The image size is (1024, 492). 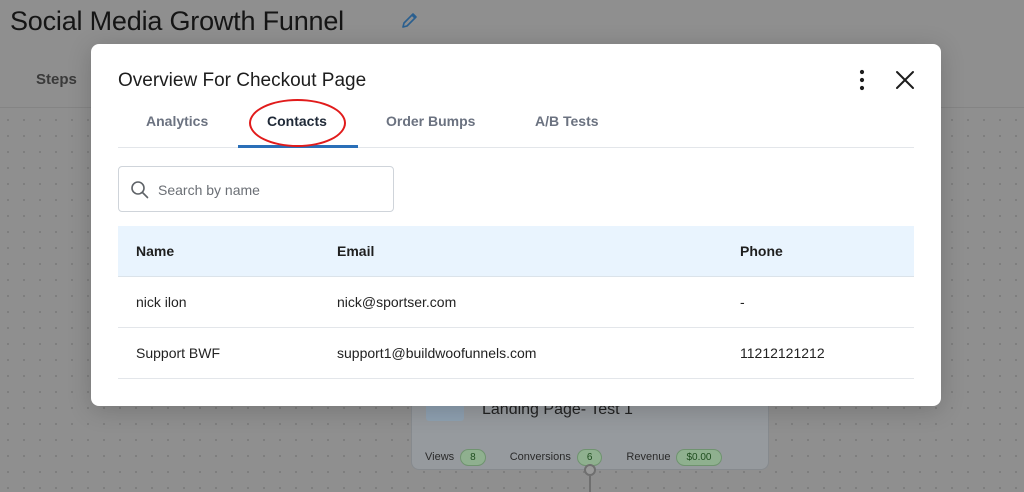 I want to click on contact-name: nick ilon, so click(x=161, y=302).